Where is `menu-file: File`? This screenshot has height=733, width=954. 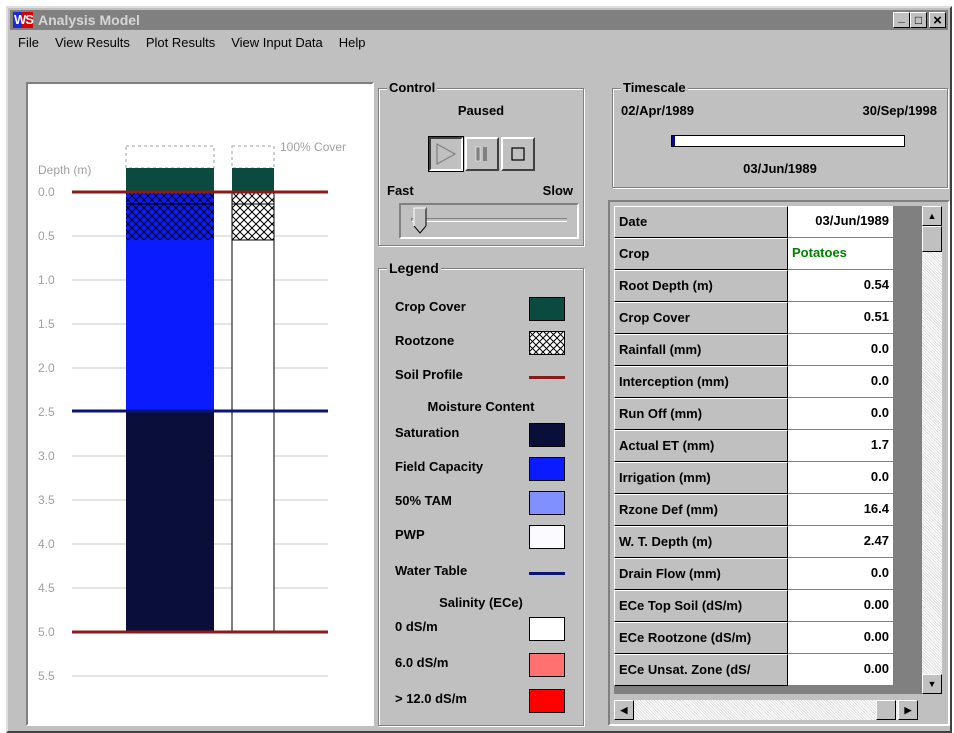
menu-file: File is located at coordinates (28, 42).